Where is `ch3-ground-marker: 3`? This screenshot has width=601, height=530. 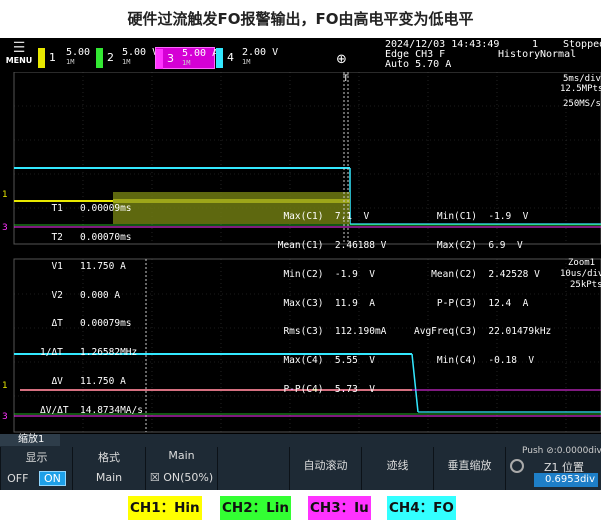 ch3-ground-marker: 3 is located at coordinates (5, 228).